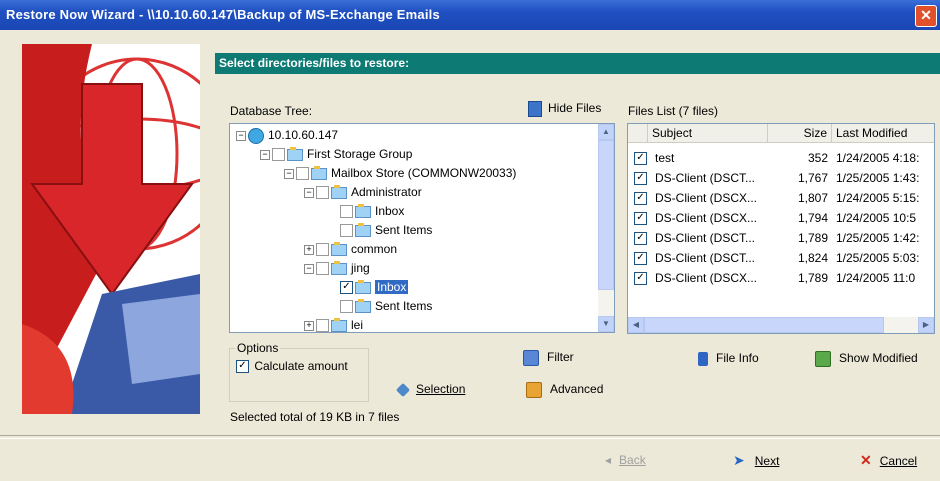 The height and width of the screenshot is (481, 940). I want to click on server-globe-icon, so click(256, 135).